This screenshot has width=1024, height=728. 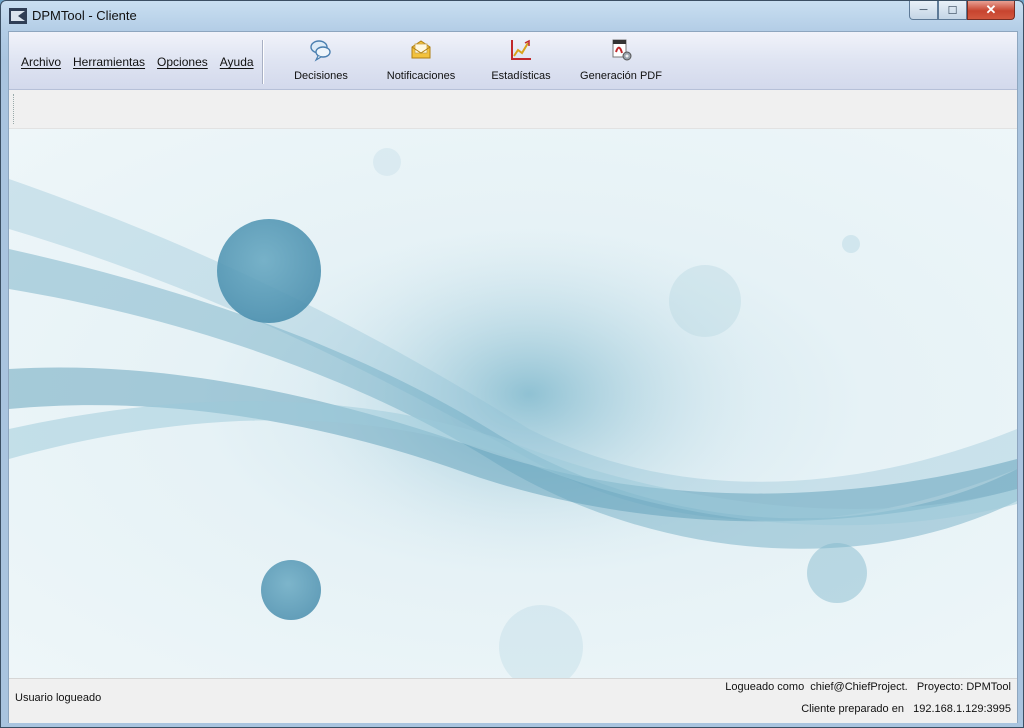 What do you see at coordinates (521, 49) in the screenshot?
I see `line-chart-icon` at bounding box center [521, 49].